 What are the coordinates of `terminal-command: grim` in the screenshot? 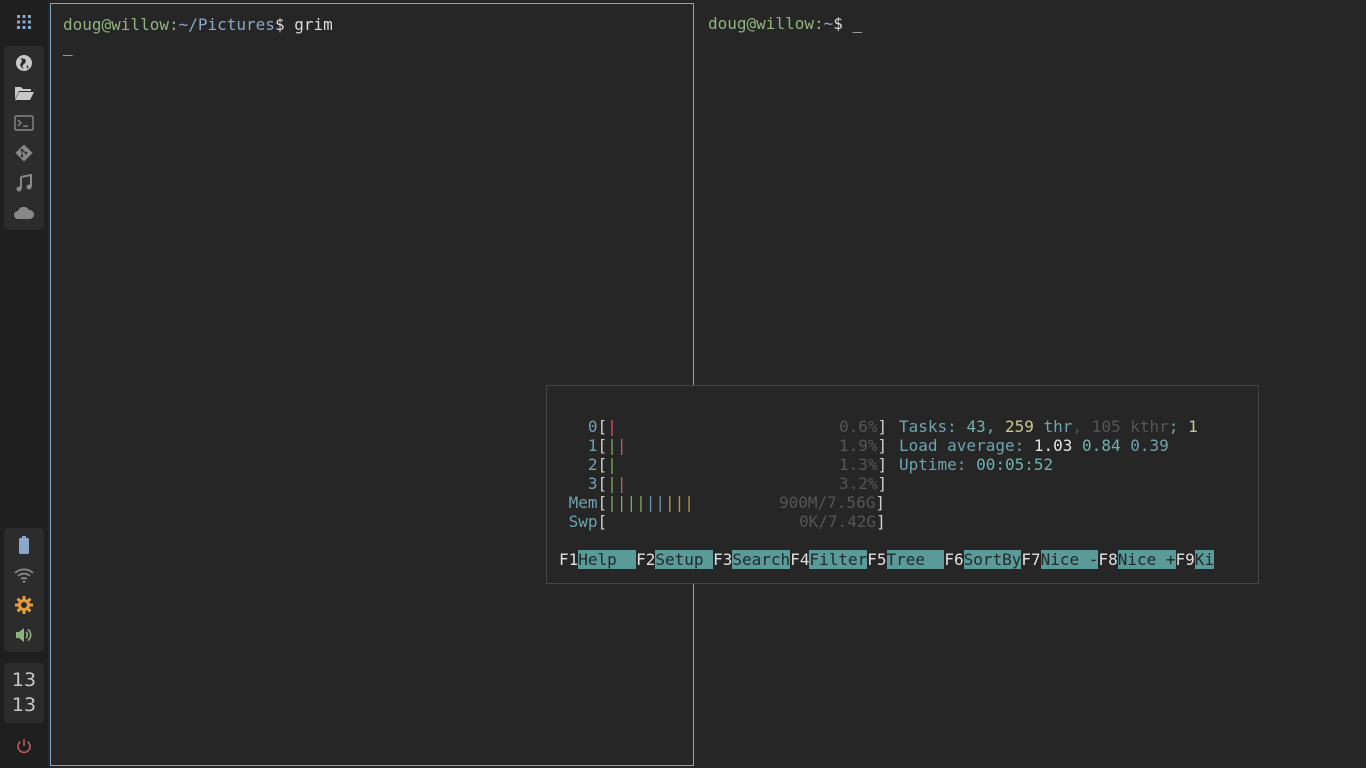 It's located at (308, 24).